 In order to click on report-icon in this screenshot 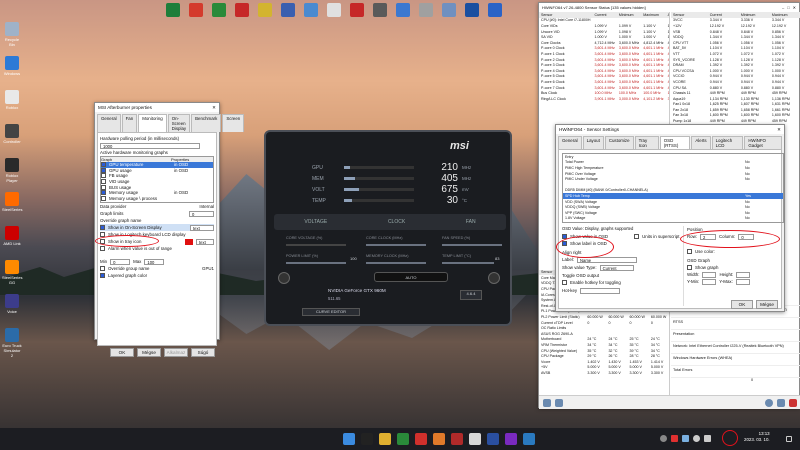, I will do `click(559, 402)`.